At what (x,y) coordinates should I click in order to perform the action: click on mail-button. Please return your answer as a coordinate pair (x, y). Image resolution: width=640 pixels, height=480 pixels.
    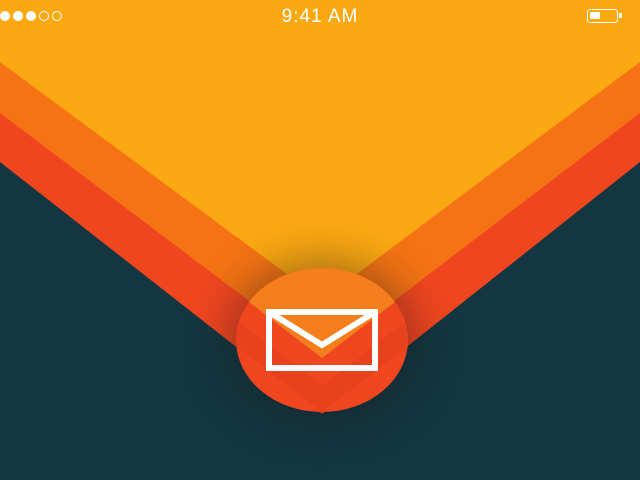
    Looking at the image, I should click on (322, 340).